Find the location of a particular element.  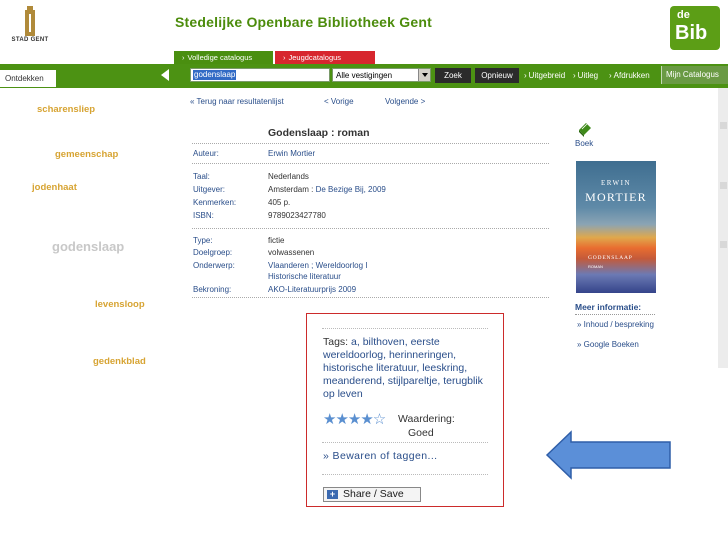

tab-youth-catalogue-label: Jeugdcatalogus is located at coordinates (315, 57).